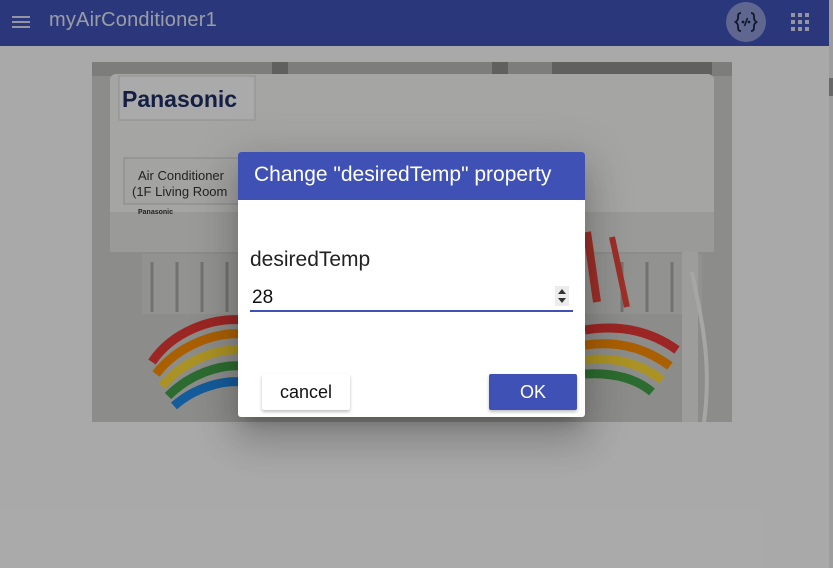  I want to click on dialog-title: Change "desiredTemp" property, so click(411, 176).